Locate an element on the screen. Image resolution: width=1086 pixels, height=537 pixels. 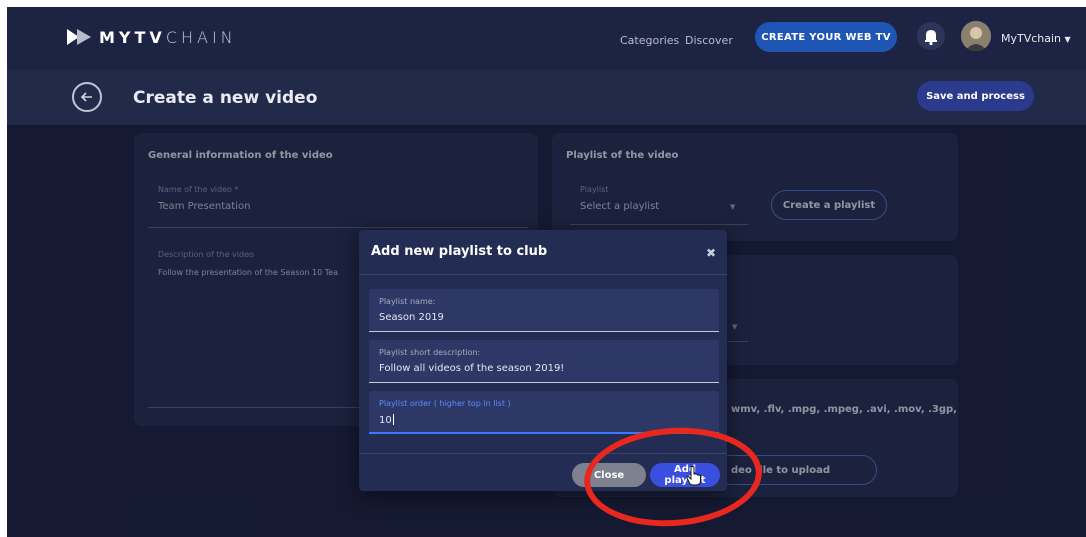
playlist-name-underline is located at coordinates (544, 331).